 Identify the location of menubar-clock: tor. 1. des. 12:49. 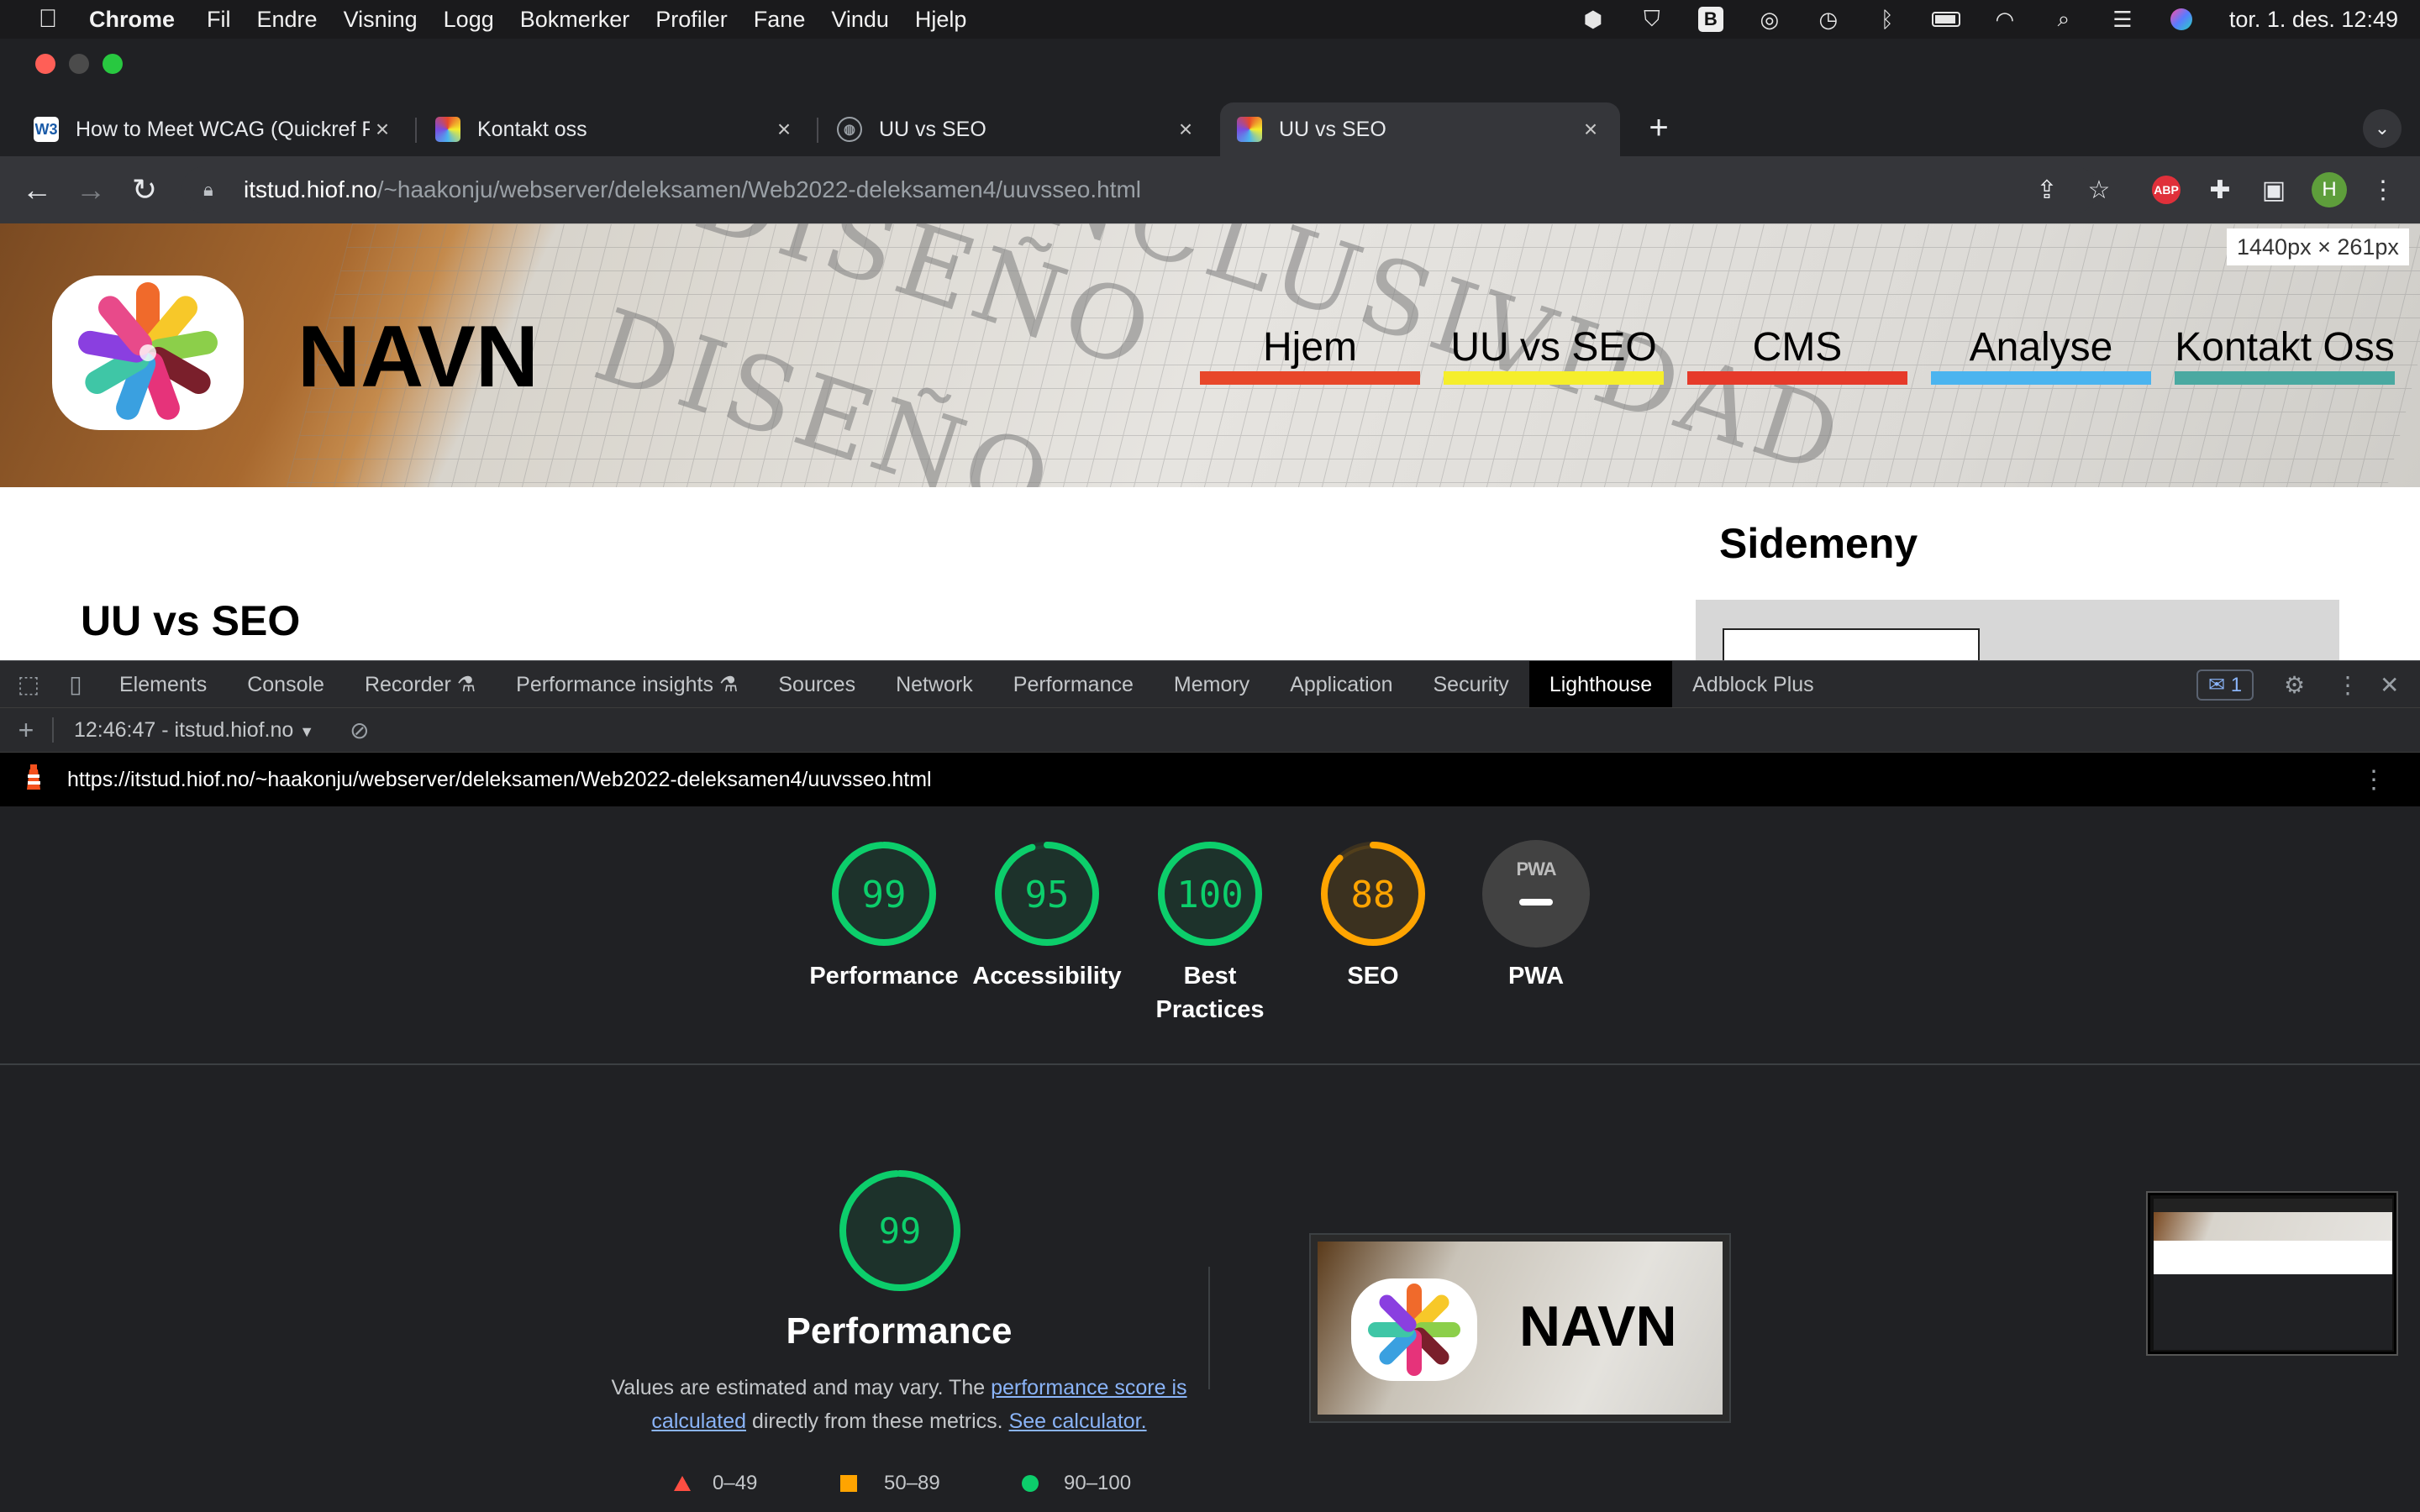
(2313, 20).